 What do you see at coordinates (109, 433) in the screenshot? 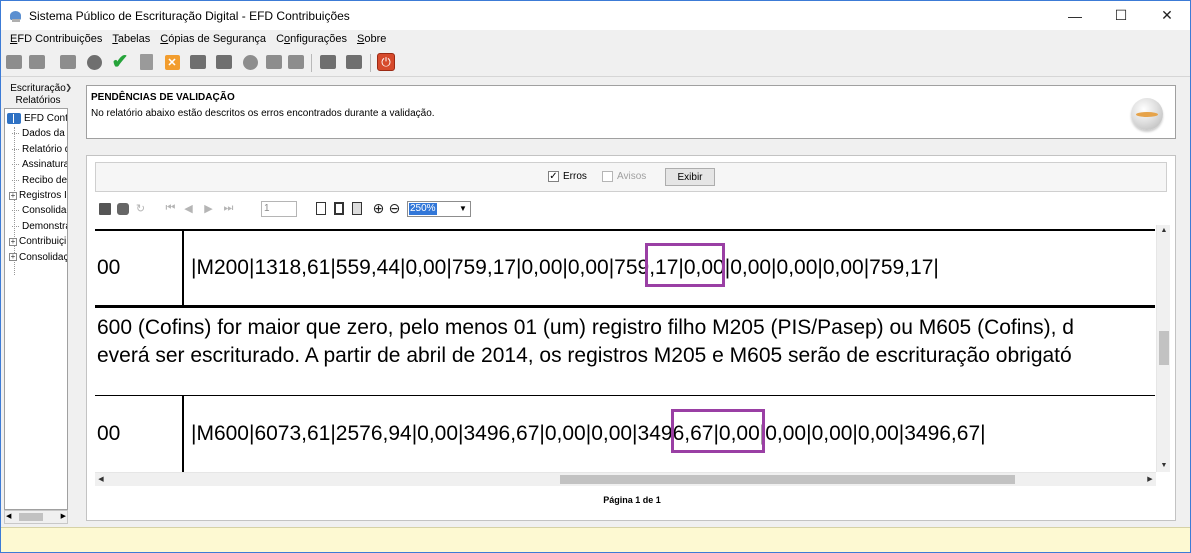
I see `row-code: 00` at bounding box center [109, 433].